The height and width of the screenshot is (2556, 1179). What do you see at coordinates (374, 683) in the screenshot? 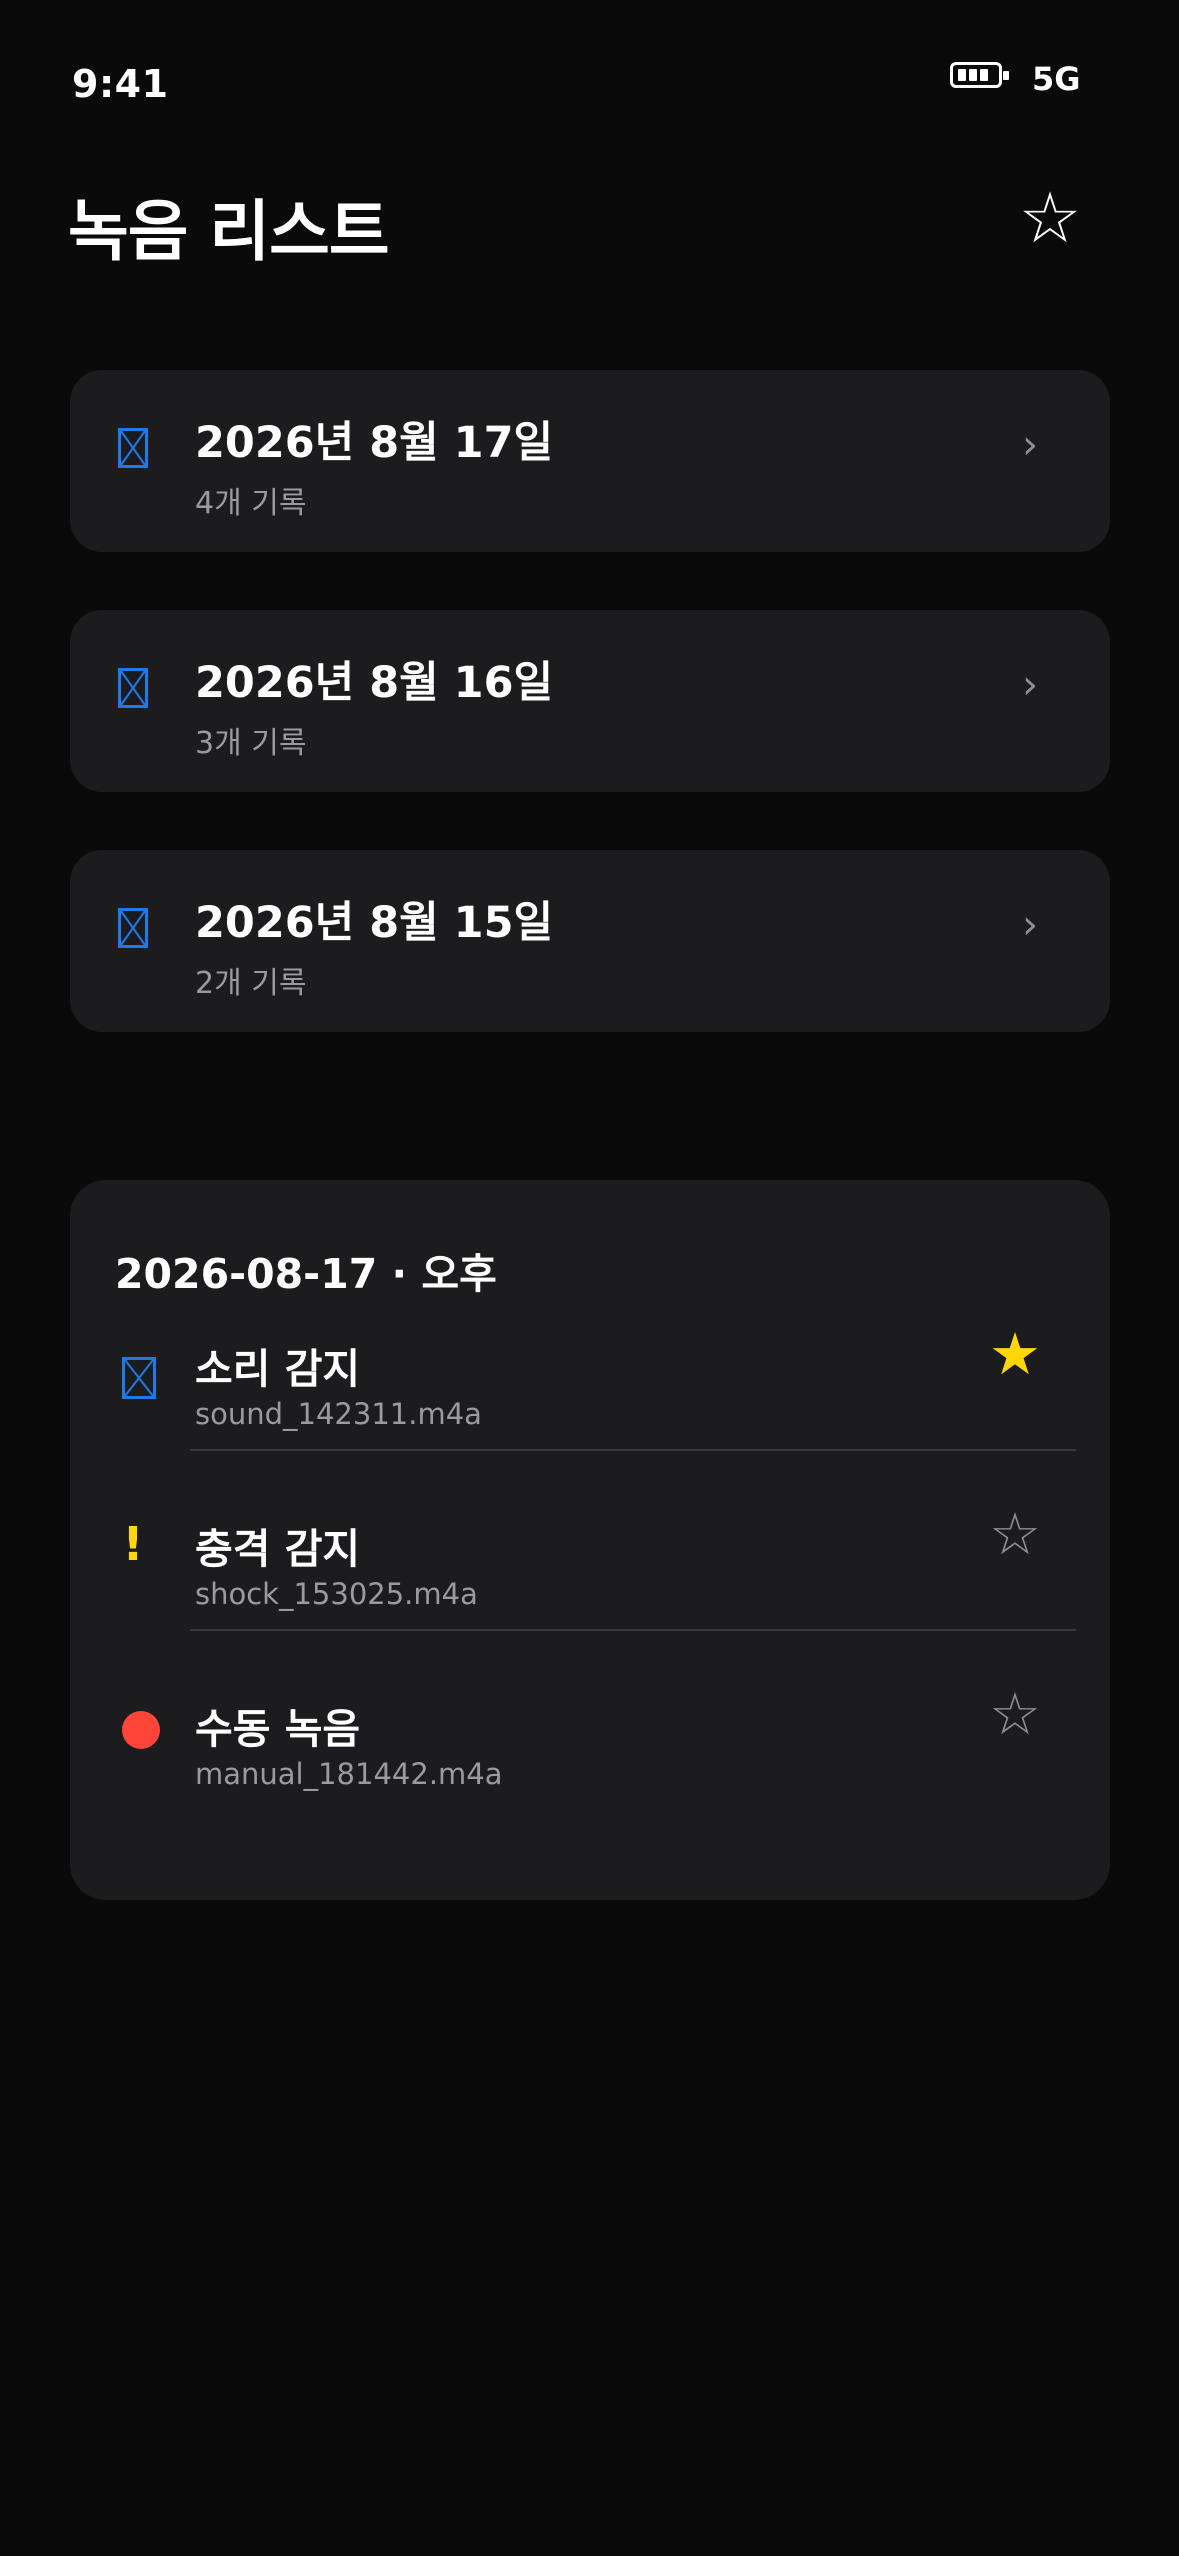
I see `day-date-label: 2026년 8월 16일` at bounding box center [374, 683].